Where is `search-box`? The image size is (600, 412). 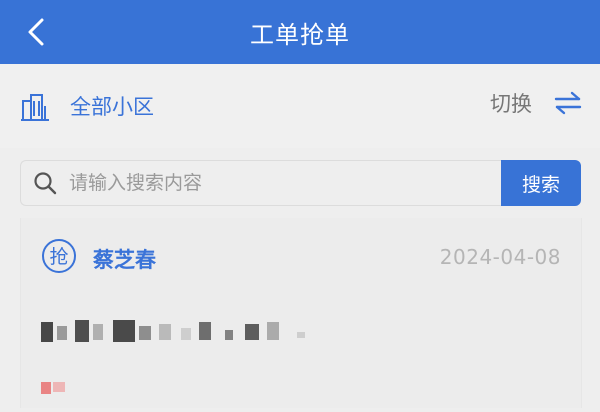
search-box is located at coordinates (262, 183).